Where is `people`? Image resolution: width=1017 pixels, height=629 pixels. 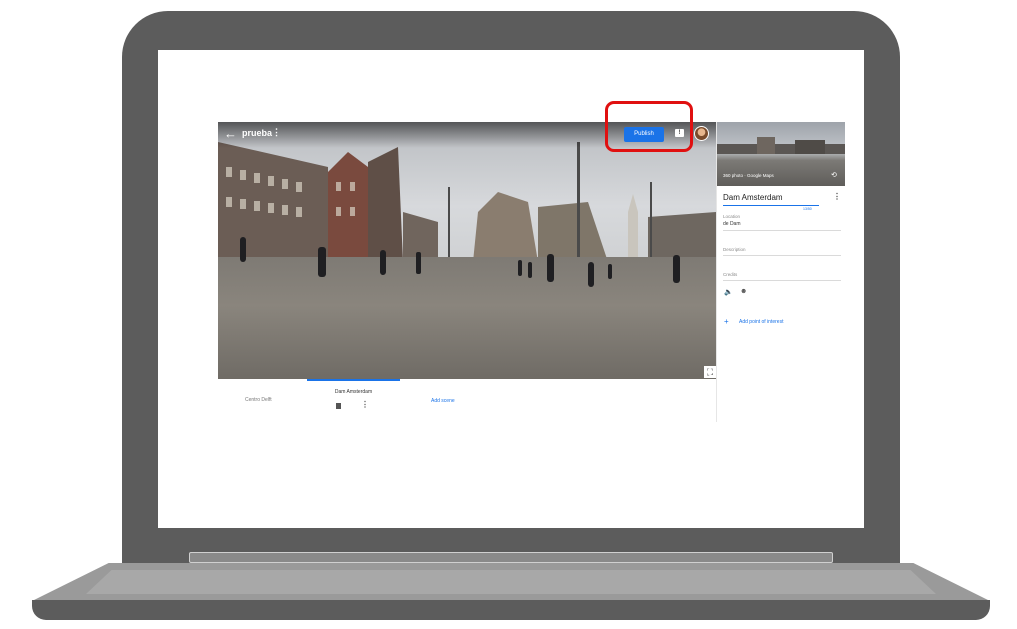 people is located at coordinates (460, 262).